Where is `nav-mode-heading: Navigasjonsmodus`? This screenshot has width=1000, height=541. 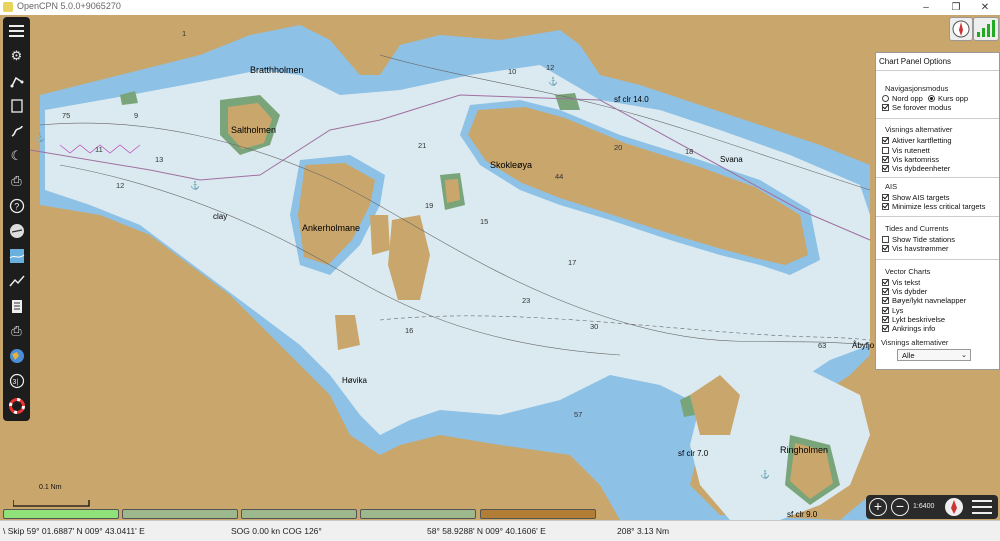
nav-mode-heading: Navigasjonsmodus is located at coordinates (917, 88).